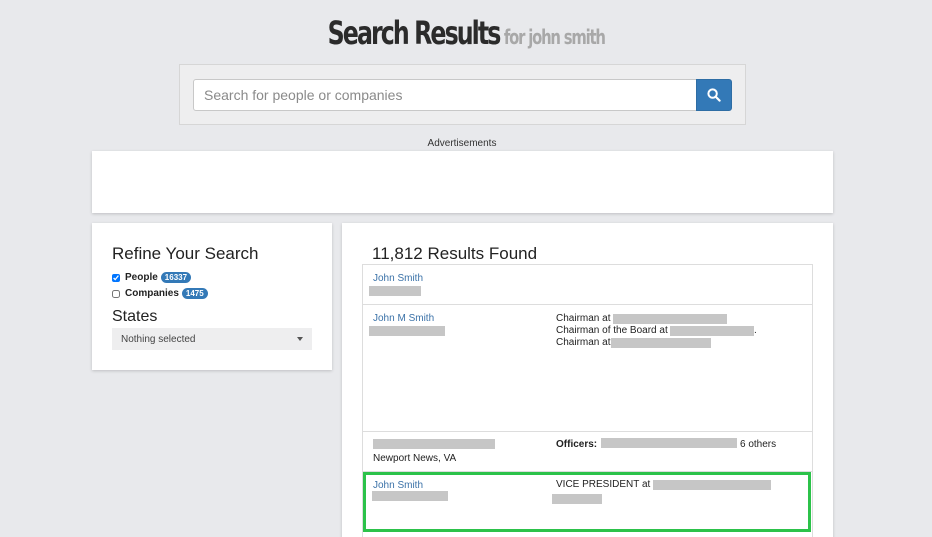  What do you see at coordinates (398, 278) in the screenshot?
I see `result-name-link: John Smith` at bounding box center [398, 278].